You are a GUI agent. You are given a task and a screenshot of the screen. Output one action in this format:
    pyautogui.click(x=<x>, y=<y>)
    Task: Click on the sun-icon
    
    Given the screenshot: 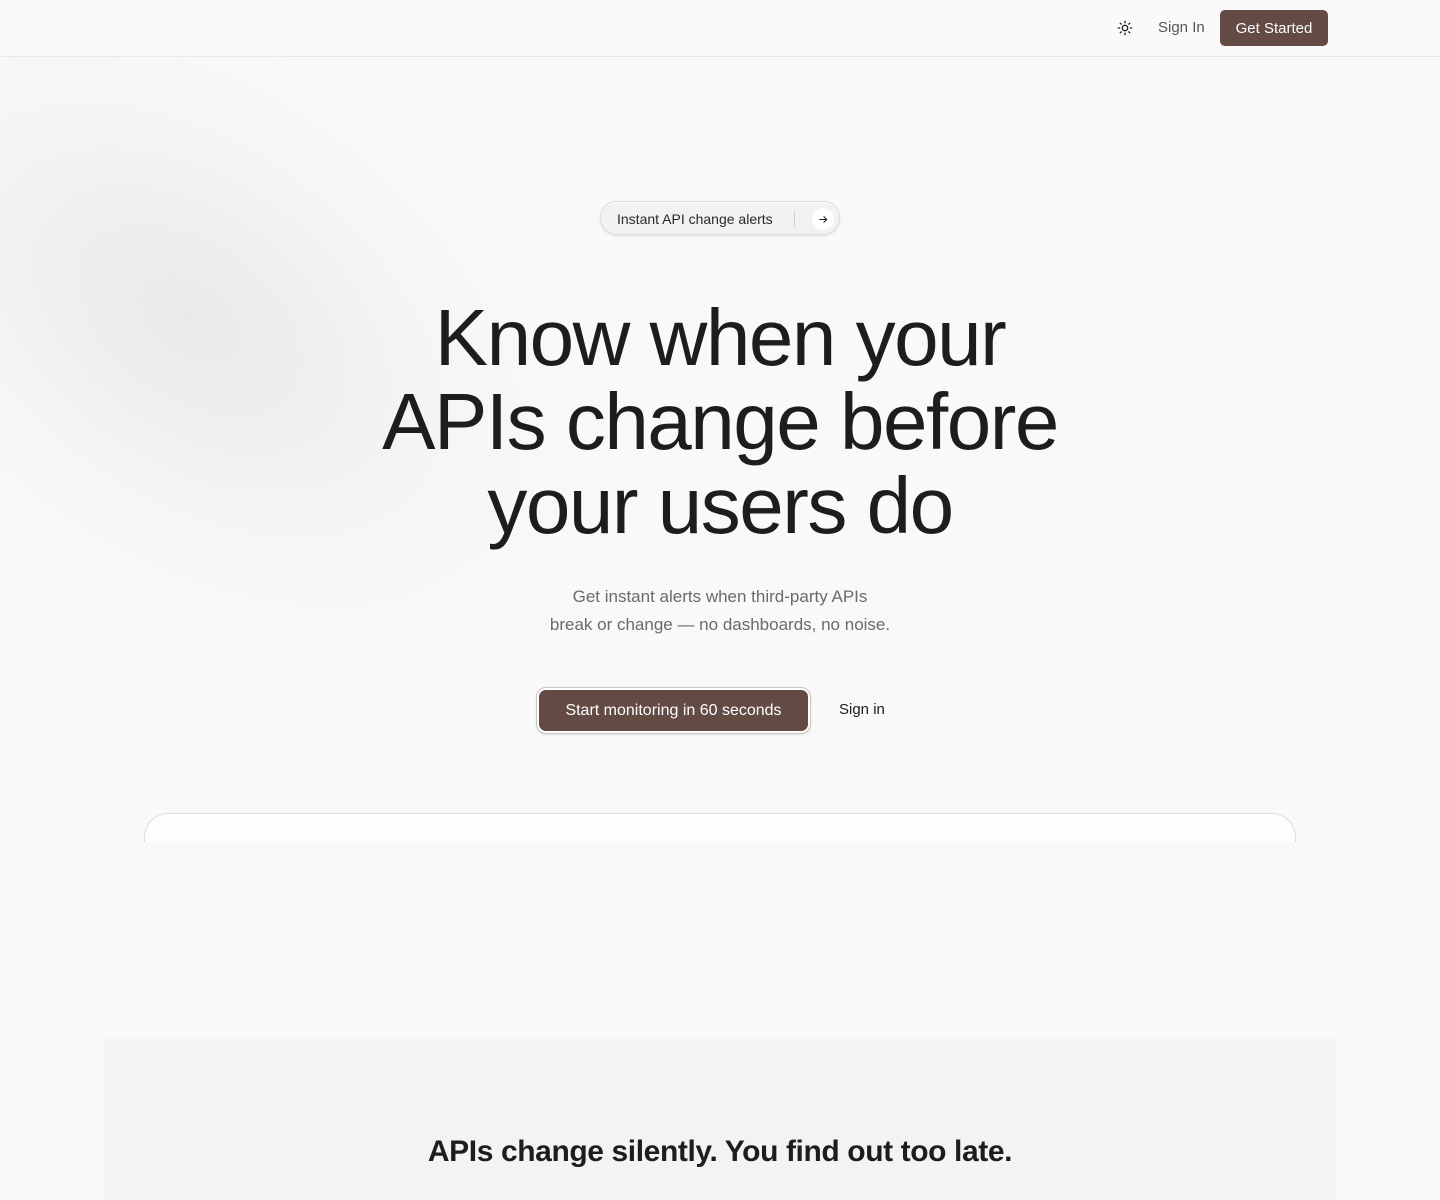 What is the action you would take?
    pyautogui.click(x=1125, y=28)
    